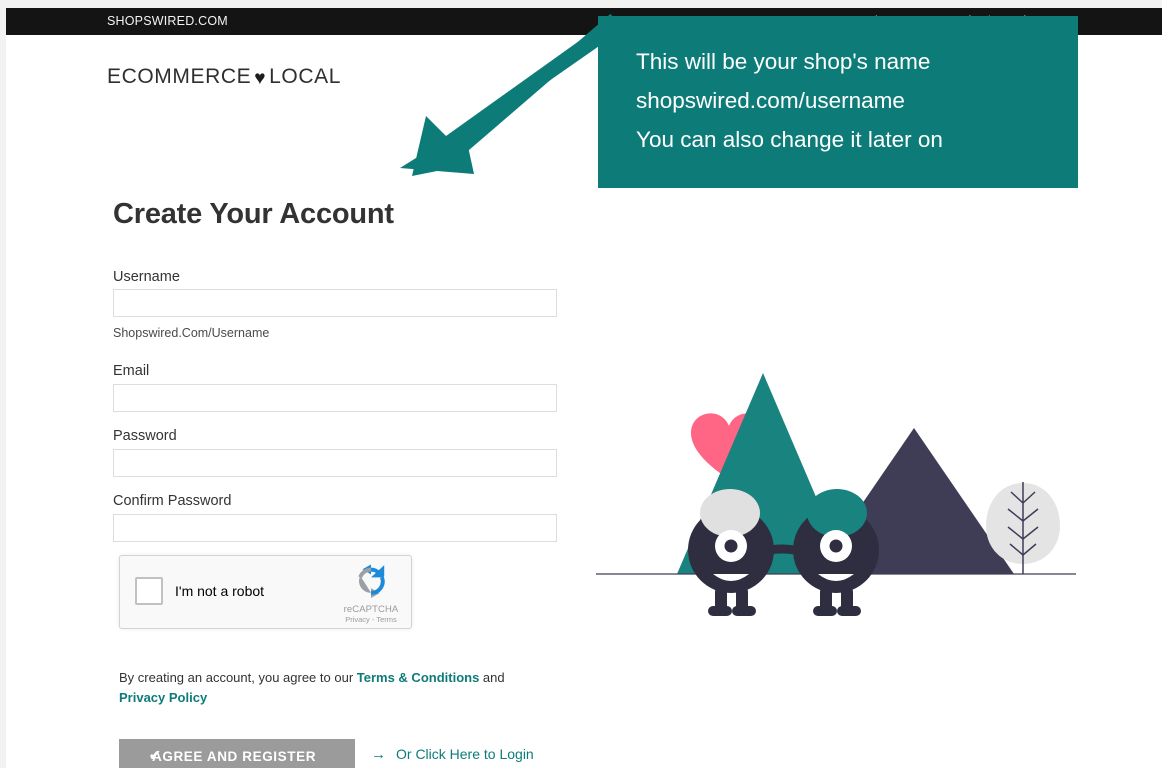 The width and height of the screenshot is (1162, 768). What do you see at coordinates (146, 277) in the screenshot?
I see `username-label: Username` at bounding box center [146, 277].